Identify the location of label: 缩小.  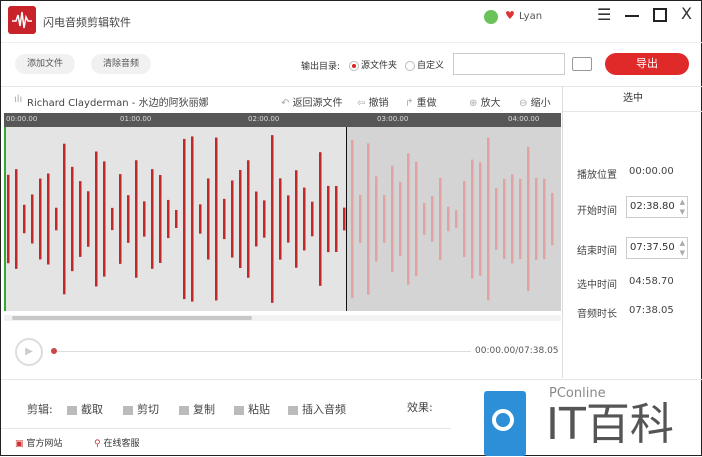
(540, 103).